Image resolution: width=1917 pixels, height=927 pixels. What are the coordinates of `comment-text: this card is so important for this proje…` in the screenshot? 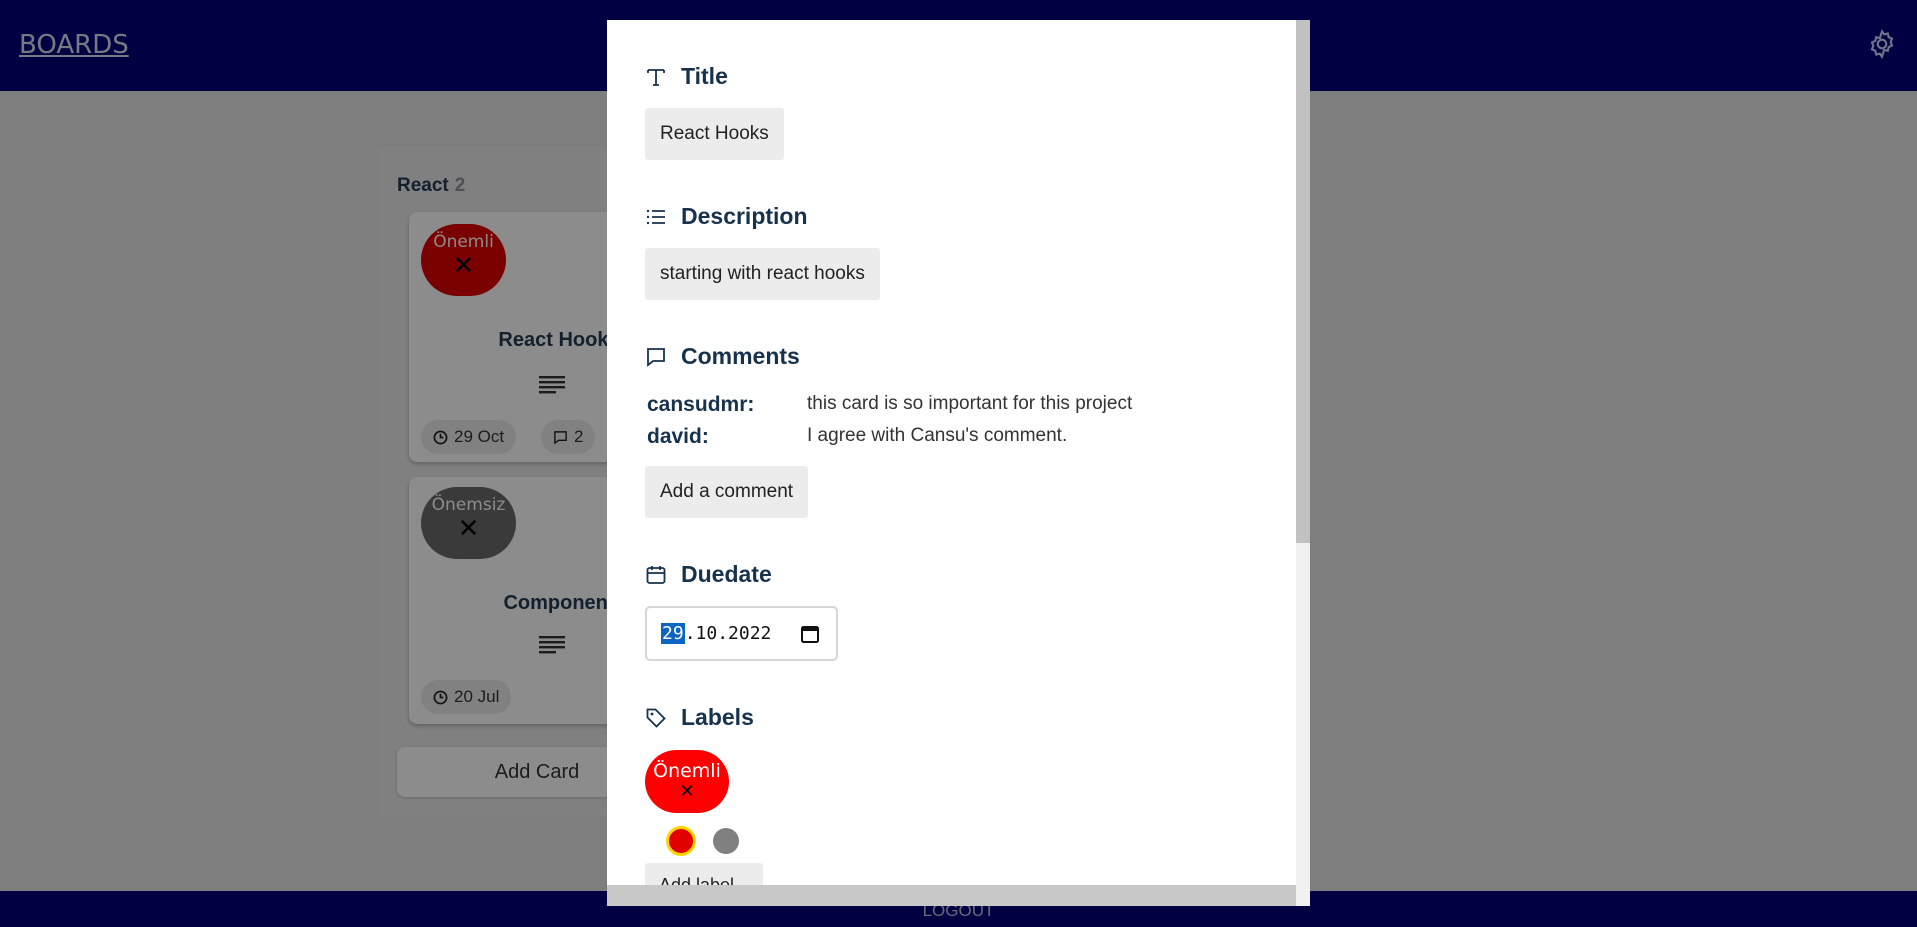 It's located at (970, 403).